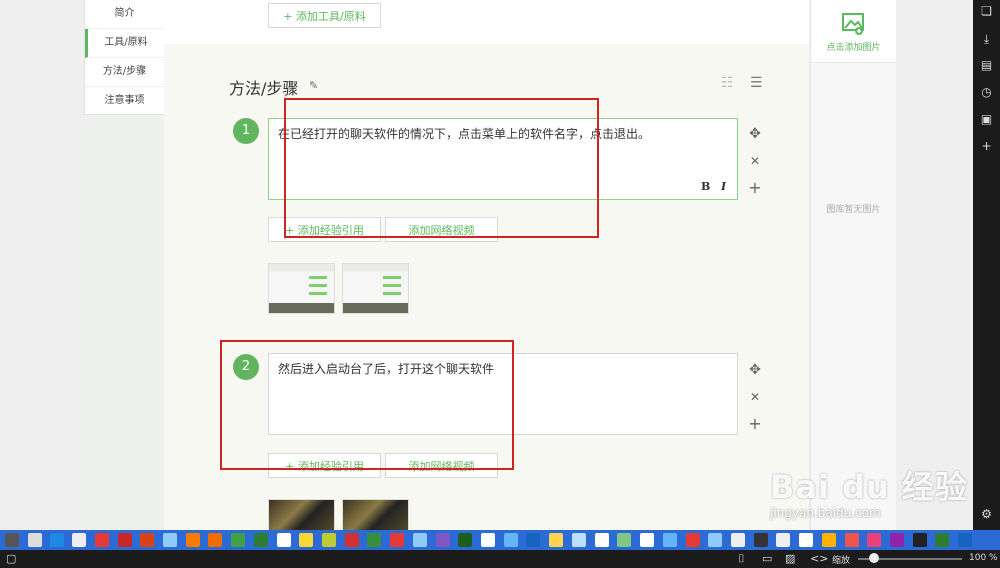 The width and height of the screenshot is (1000, 568). Describe the element at coordinates (986, 514) in the screenshot. I see `settings-gear-icon: ⚙` at that location.